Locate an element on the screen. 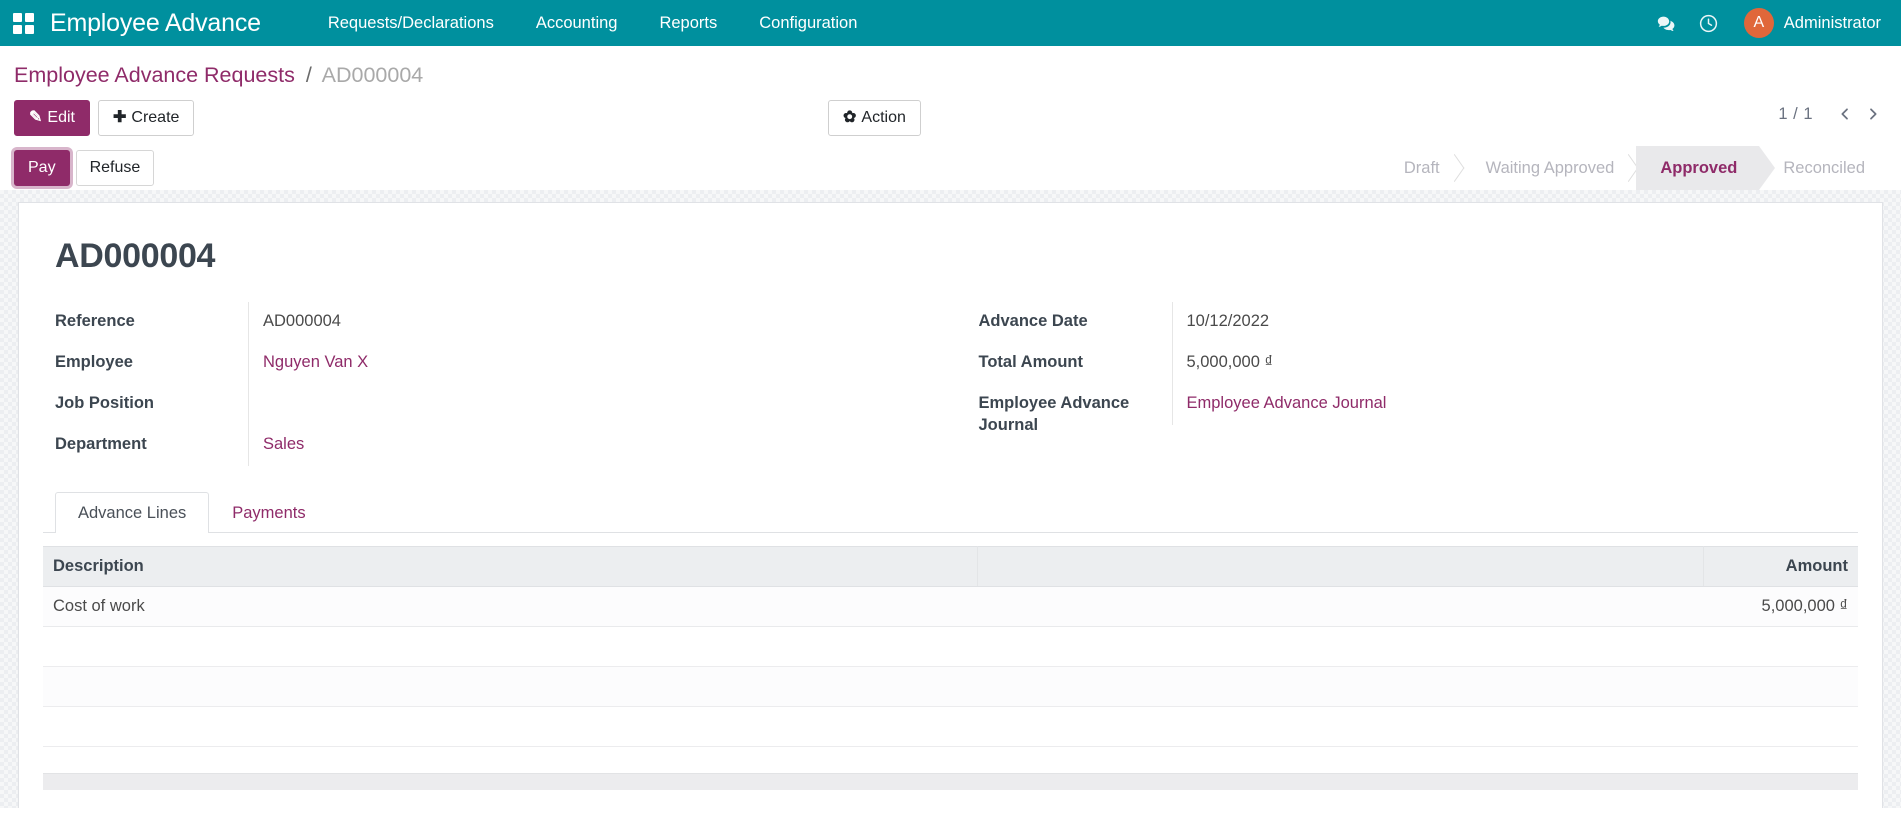  record-pager: 1 / 1 is located at coordinates (1832, 114).